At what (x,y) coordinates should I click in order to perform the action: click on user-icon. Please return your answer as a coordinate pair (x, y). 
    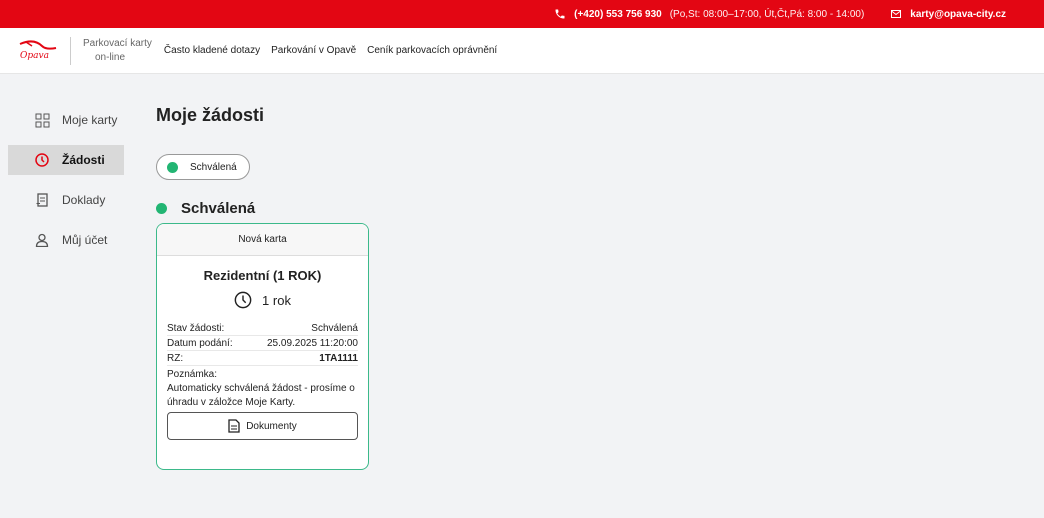
    Looking at the image, I should click on (42, 240).